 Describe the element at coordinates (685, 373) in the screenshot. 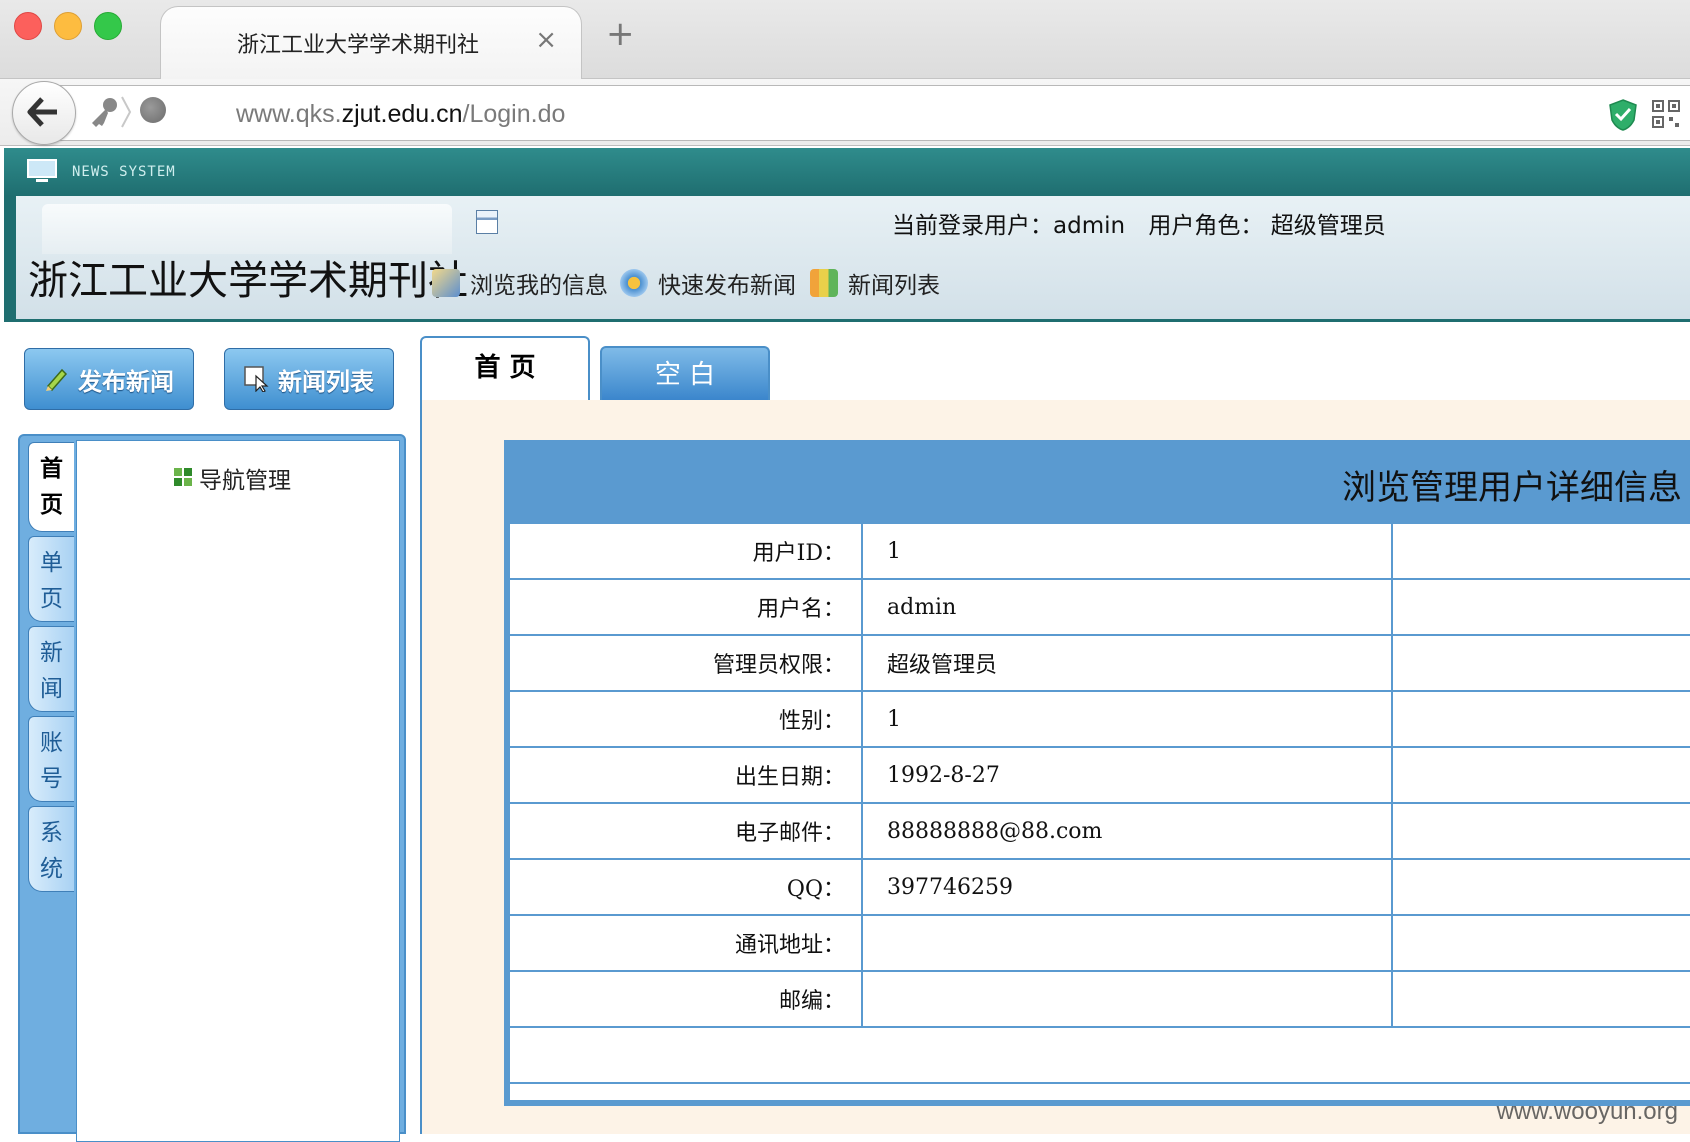

I see `tab-blank: 空 白` at that location.